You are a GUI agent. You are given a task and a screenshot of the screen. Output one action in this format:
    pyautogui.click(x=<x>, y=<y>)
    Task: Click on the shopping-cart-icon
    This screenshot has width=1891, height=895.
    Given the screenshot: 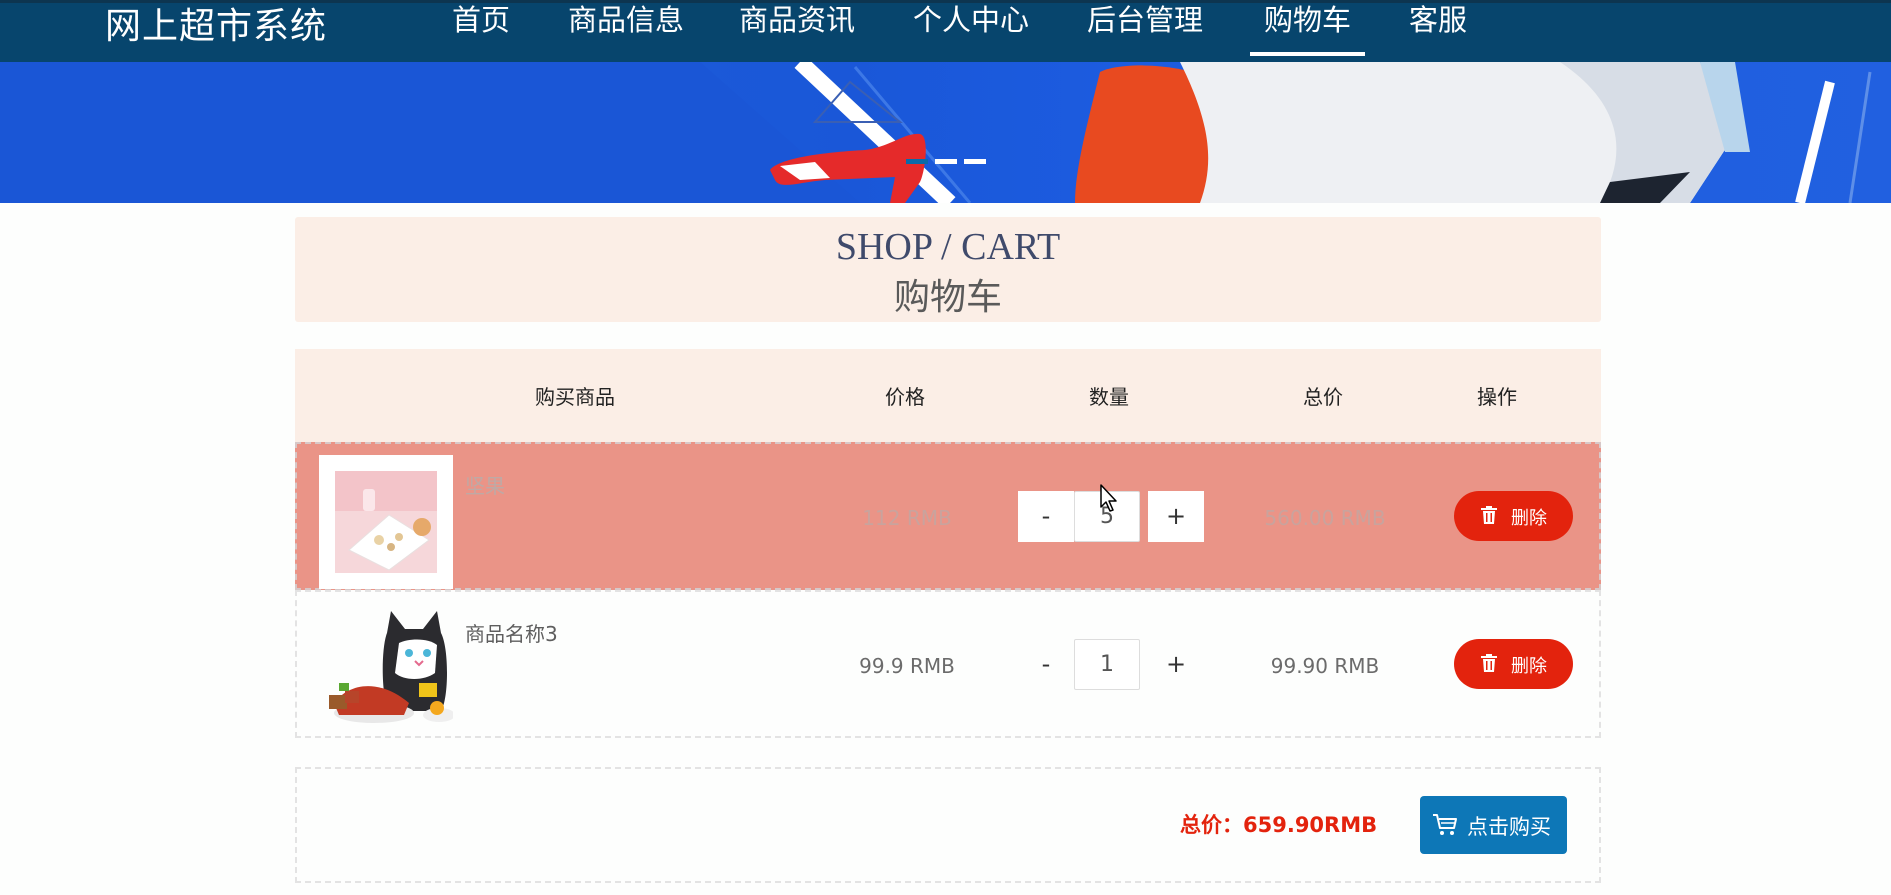 What is the action you would take?
    pyautogui.click(x=1445, y=824)
    